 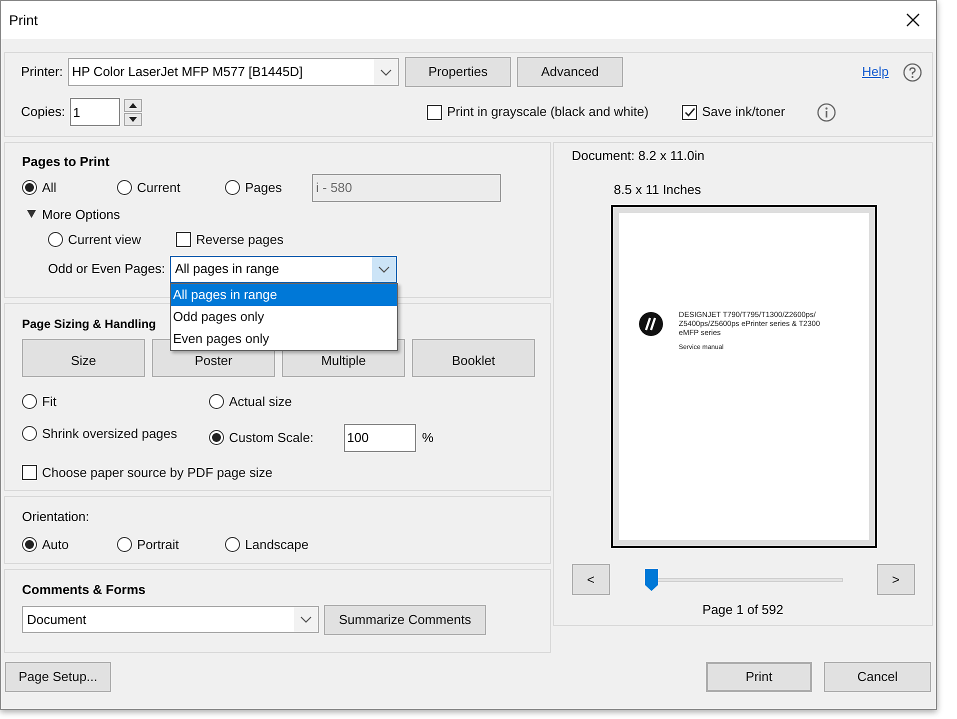 I want to click on print-button: Print, so click(x=759, y=677).